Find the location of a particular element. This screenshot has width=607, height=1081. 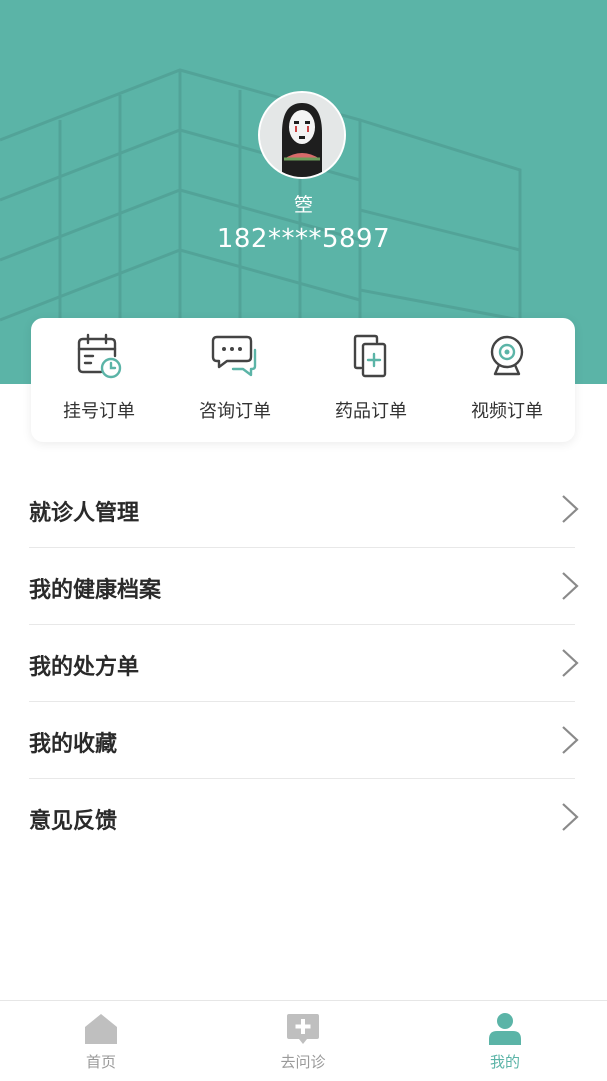

order-medicine: 药品订单 is located at coordinates (371, 380).